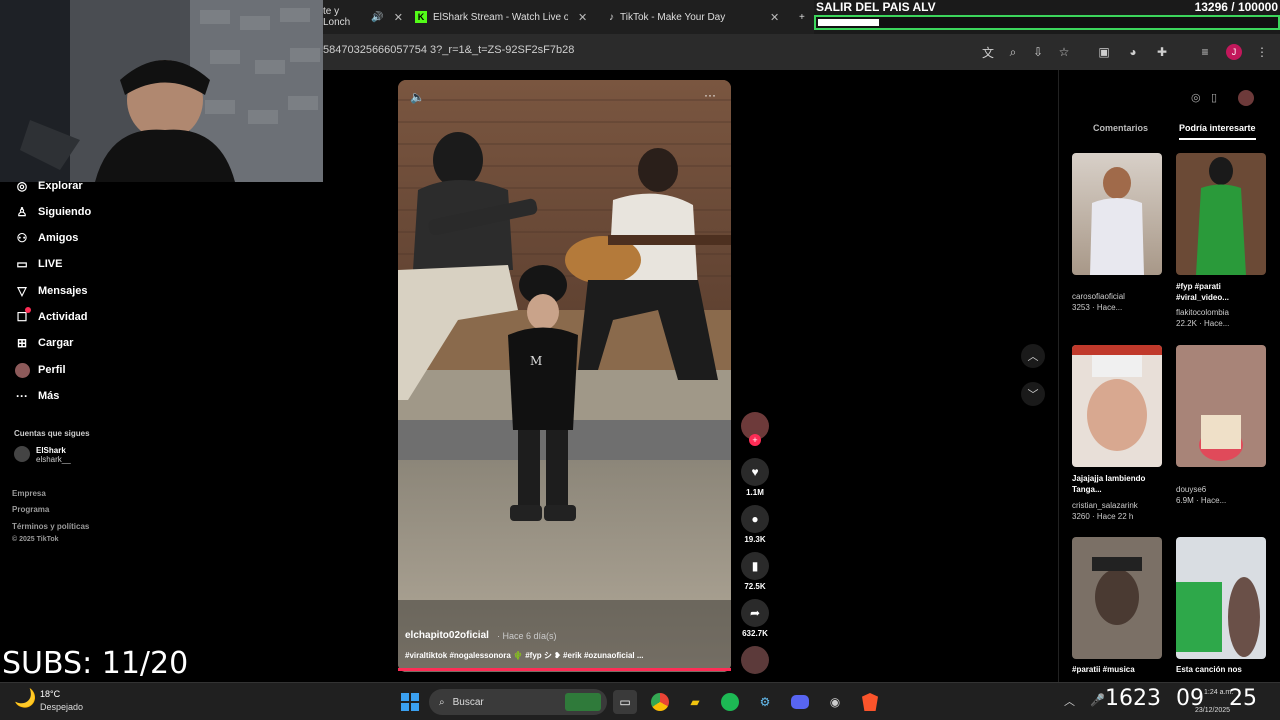  I want to click on rec-thumbnail-image, so click(1117, 591).